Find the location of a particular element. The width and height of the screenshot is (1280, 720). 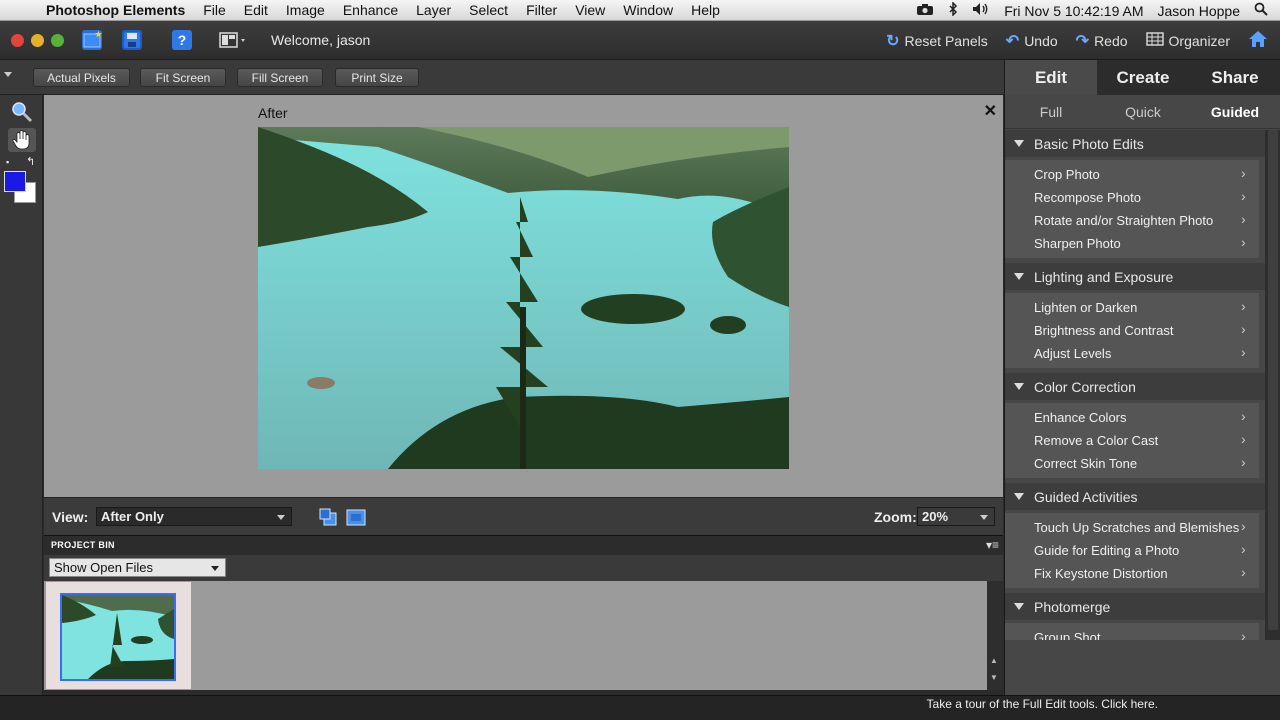

section-lighting-exposure: Lighting and Exposure is located at coordinates (1135, 276).